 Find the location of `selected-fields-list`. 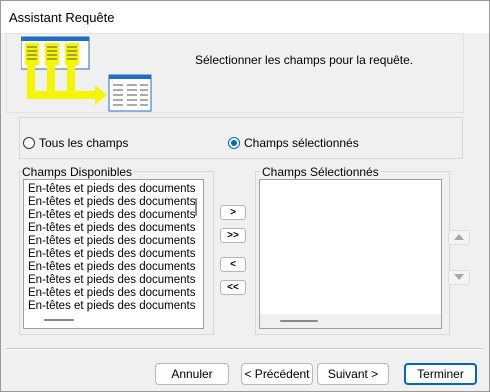

selected-fields-list is located at coordinates (350, 254).